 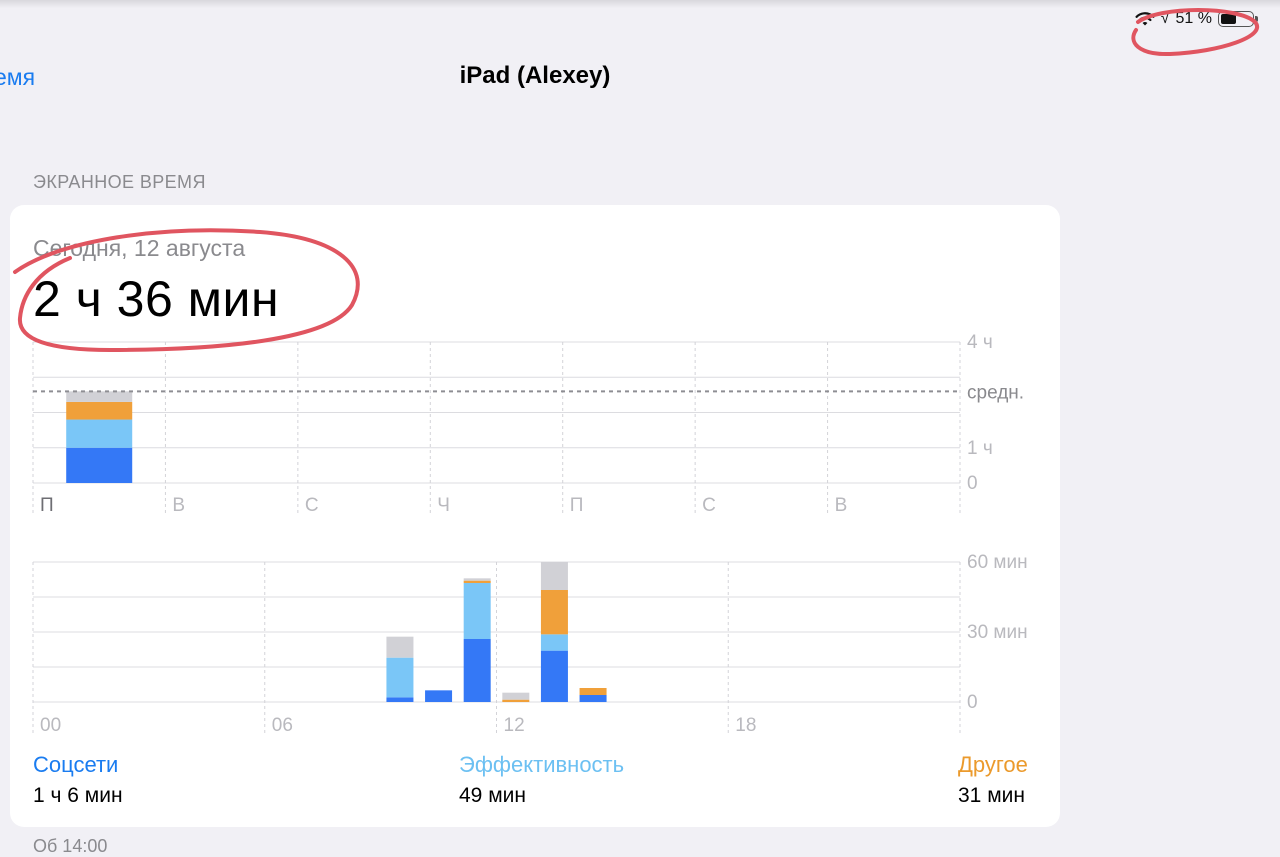 I want to click on bar-social-h14, so click(x=593, y=698).